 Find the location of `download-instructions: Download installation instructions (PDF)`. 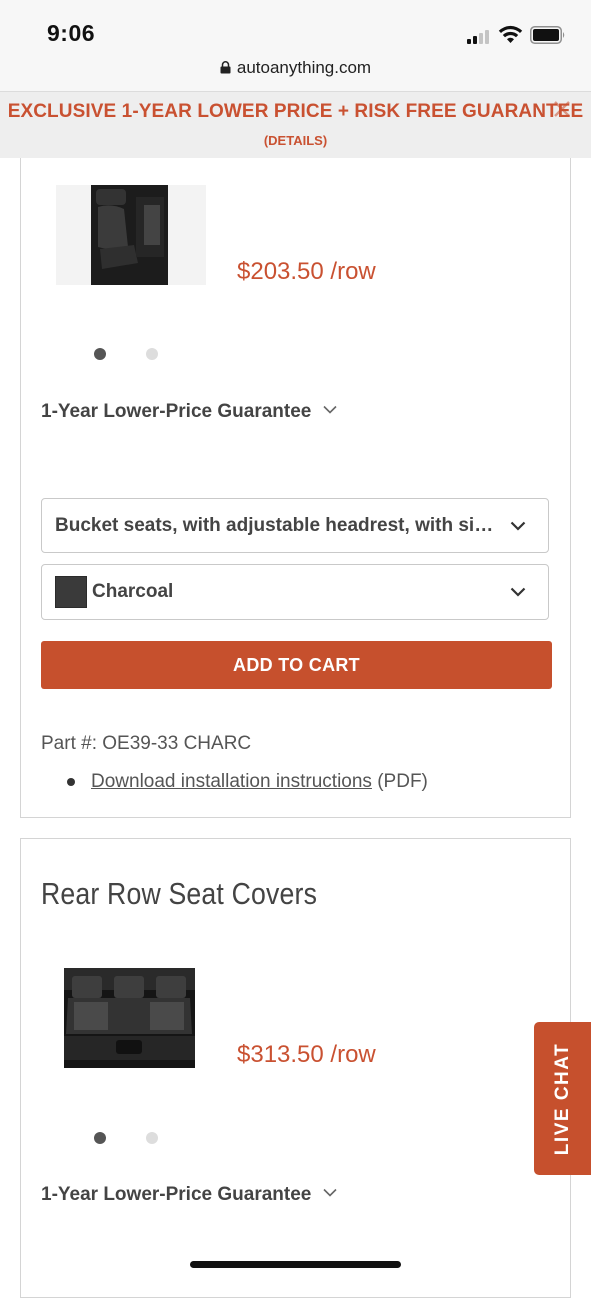

download-instructions: Download installation instructions (PDF) is located at coordinates (259, 782).